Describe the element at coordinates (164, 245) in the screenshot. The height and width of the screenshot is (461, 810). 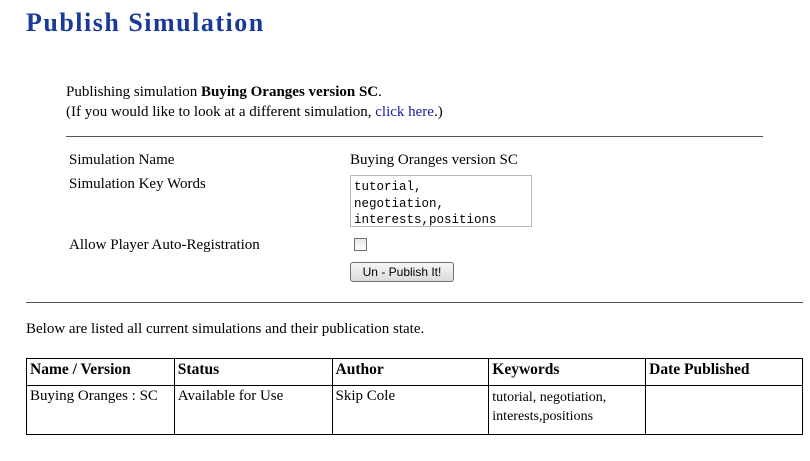
I see `auto-registration-label: Allow Player Auto-Registration` at that location.